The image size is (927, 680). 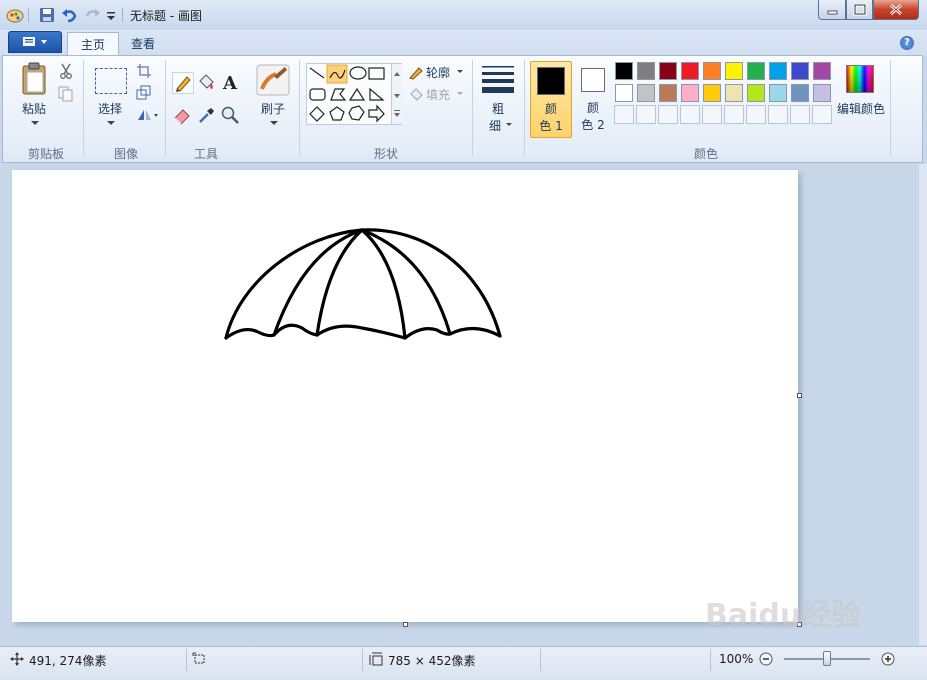 I want to click on undo-icon, so click(x=69, y=15).